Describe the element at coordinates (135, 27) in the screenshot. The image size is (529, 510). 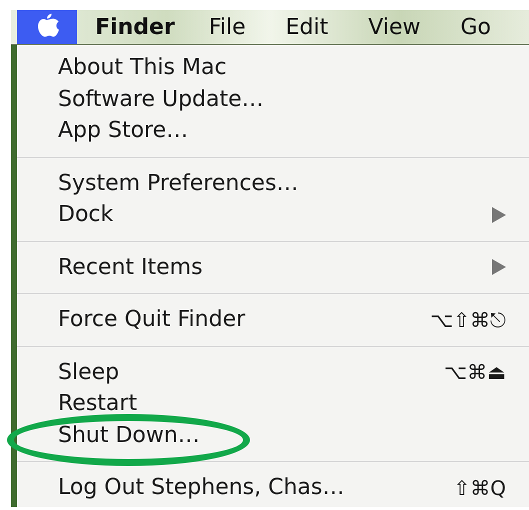
I see `menu-title: Finder` at that location.